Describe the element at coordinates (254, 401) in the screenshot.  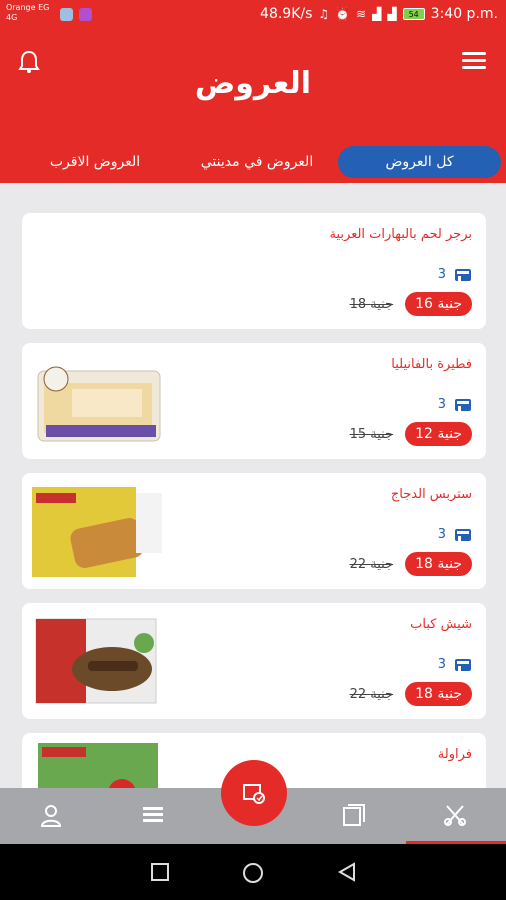
I see `offer-card: فطيرة بالفانيليا 3 15 جنية 12 جنية` at that location.